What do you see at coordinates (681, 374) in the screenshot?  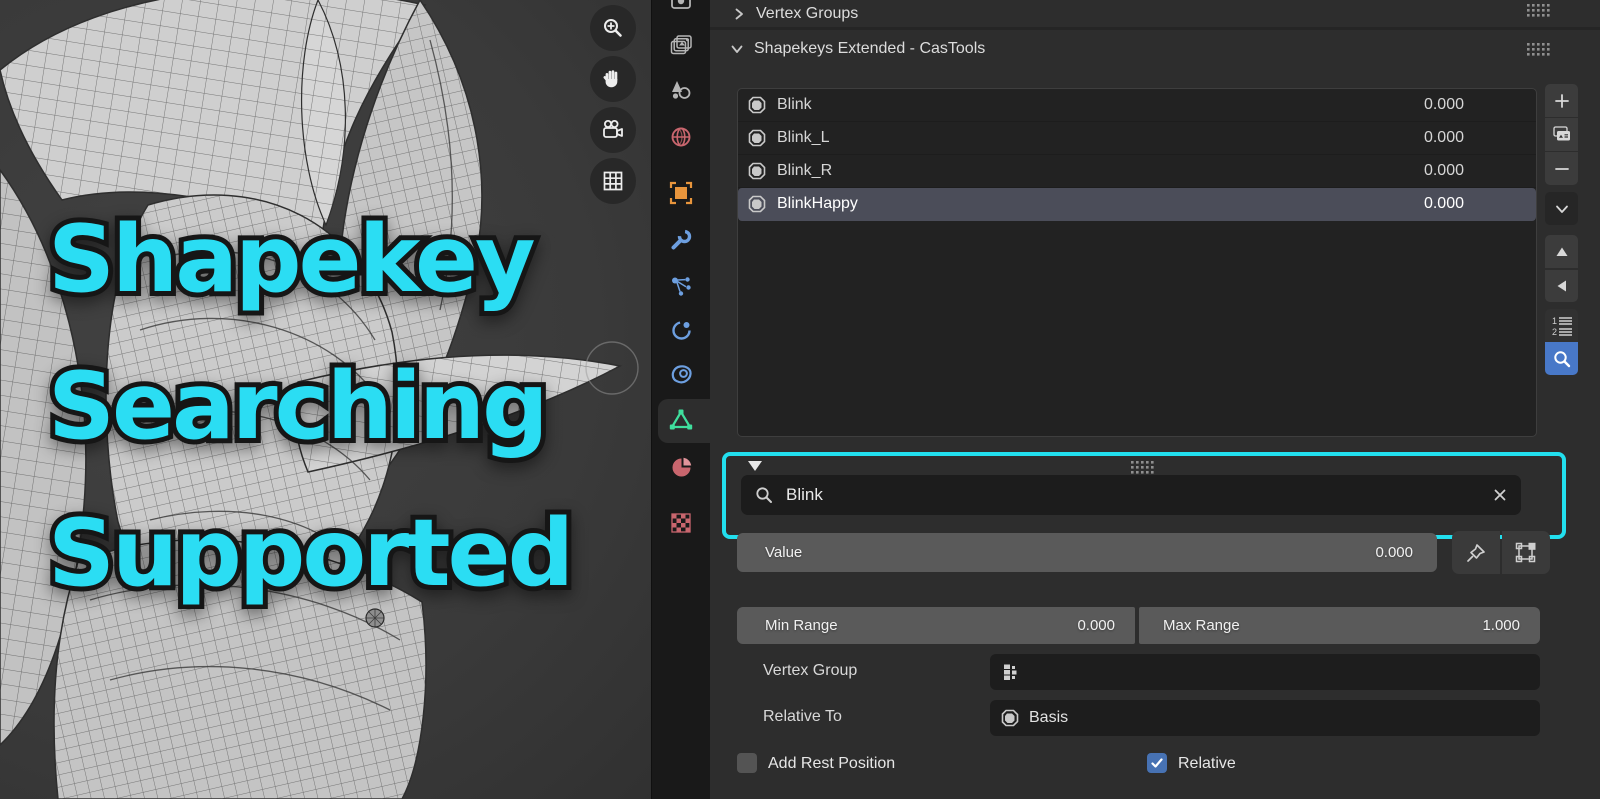 I see `tab-constraints` at bounding box center [681, 374].